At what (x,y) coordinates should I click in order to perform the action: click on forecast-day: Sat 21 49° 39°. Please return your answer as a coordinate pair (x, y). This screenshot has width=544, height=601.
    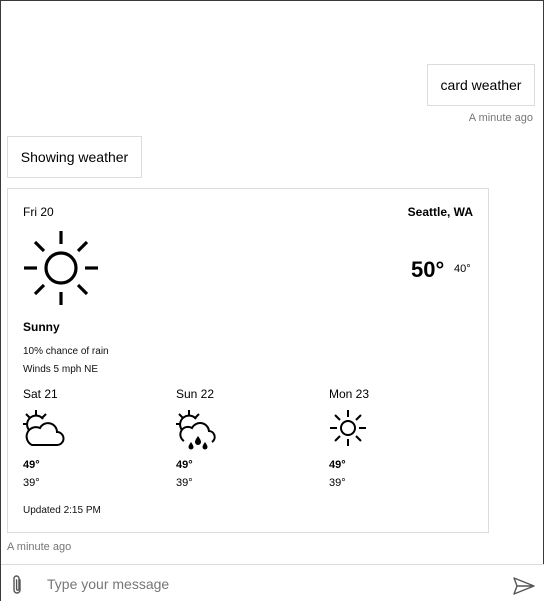
    Looking at the image, I should click on (88, 442).